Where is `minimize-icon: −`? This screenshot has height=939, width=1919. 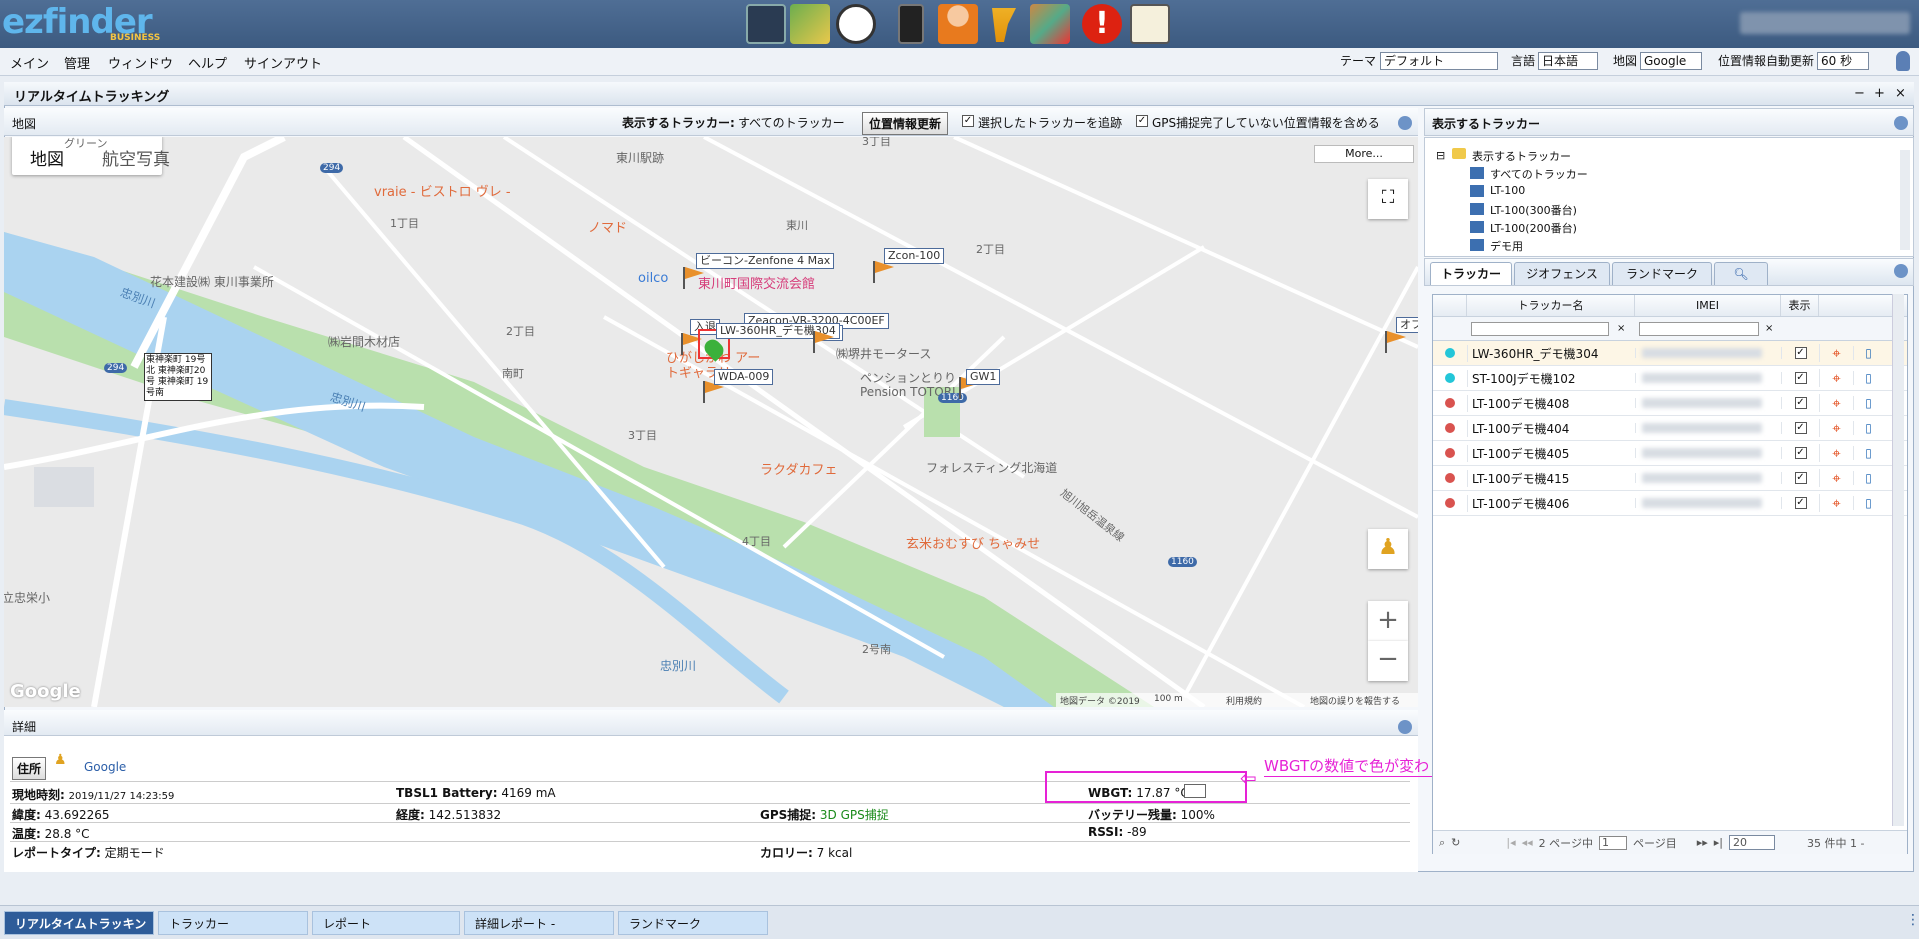
minimize-icon: − is located at coordinates (1859, 93).